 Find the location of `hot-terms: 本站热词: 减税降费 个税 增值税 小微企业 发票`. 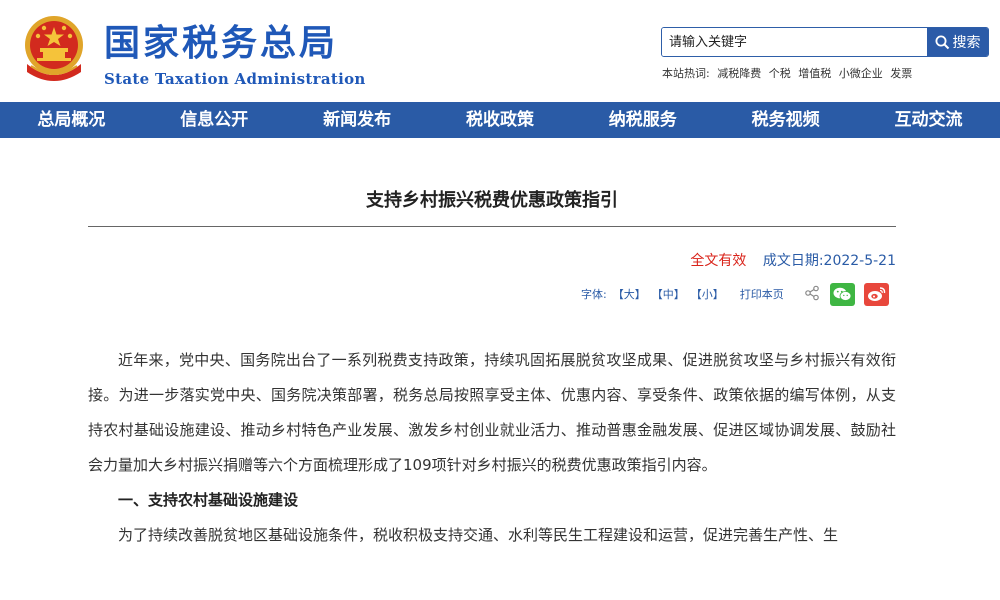

hot-terms: 本站热词: 减税降费 个税 增值税 小微企业 发票 is located at coordinates (789, 73).